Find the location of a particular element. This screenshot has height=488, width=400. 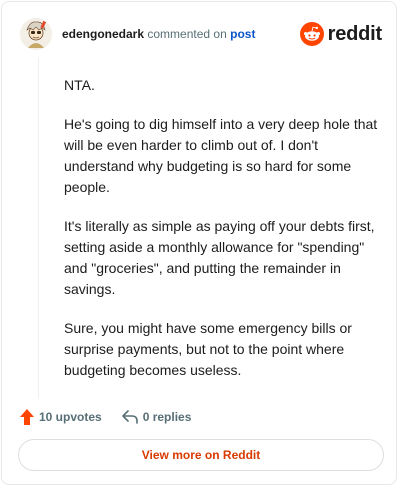

reddit-brand: reddit is located at coordinates (341, 34).